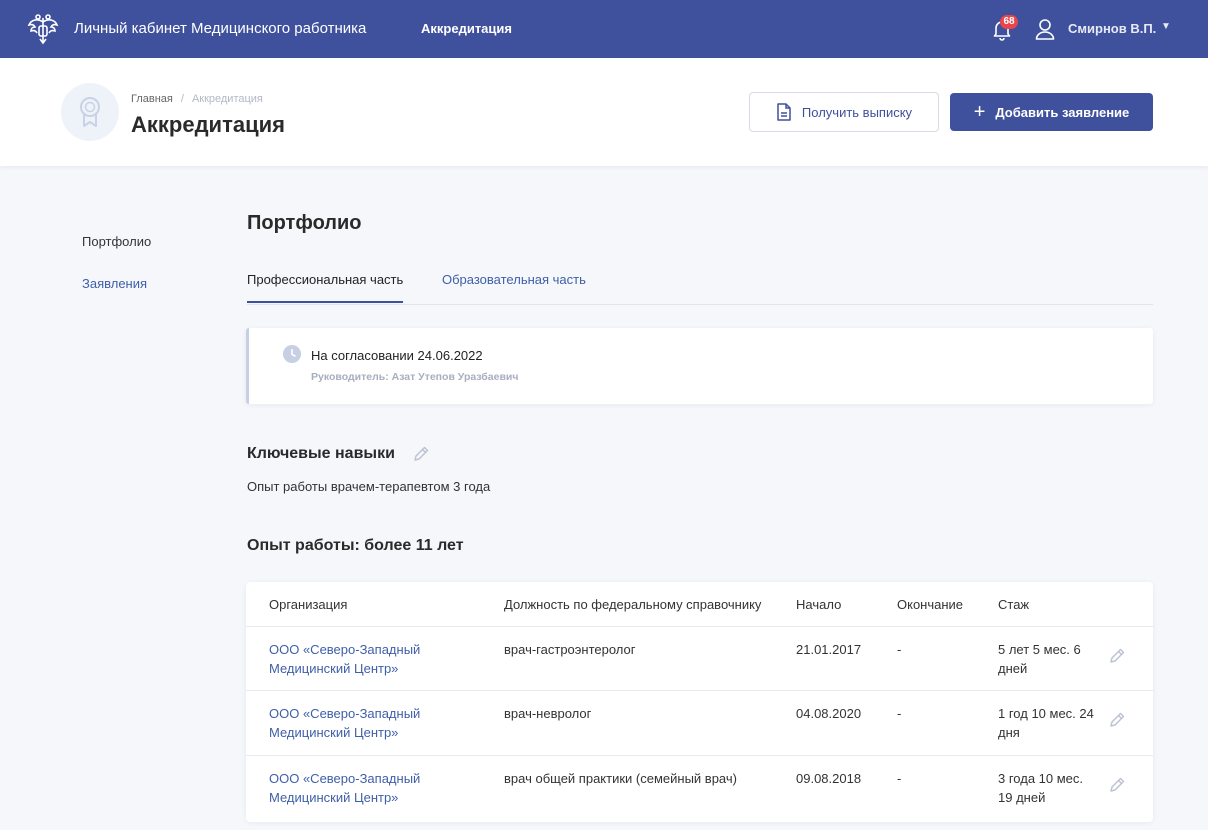 The image size is (1208, 830). What do you see at coordinates (90, 112) in the screenshot?
I see `award-medal-icon` at bounding box center [90, 112].